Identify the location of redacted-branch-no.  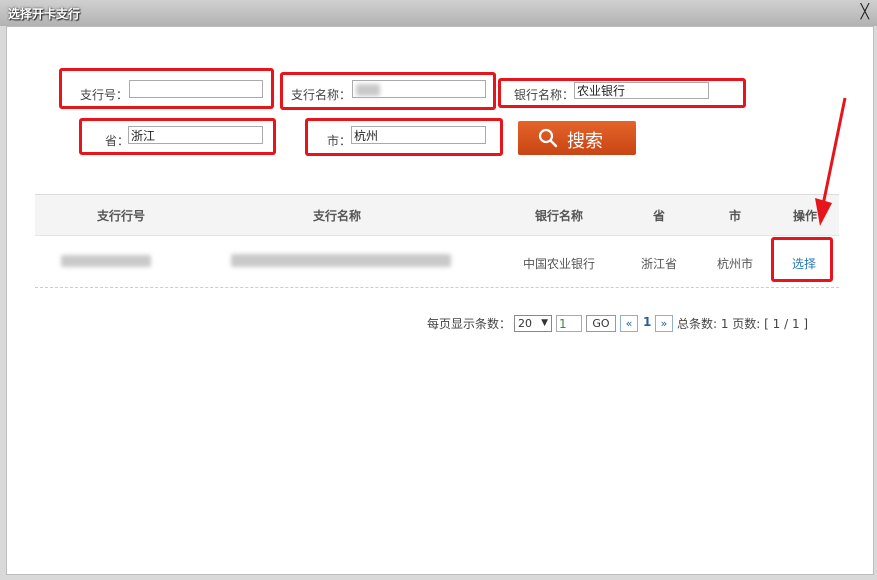
(106, 261).